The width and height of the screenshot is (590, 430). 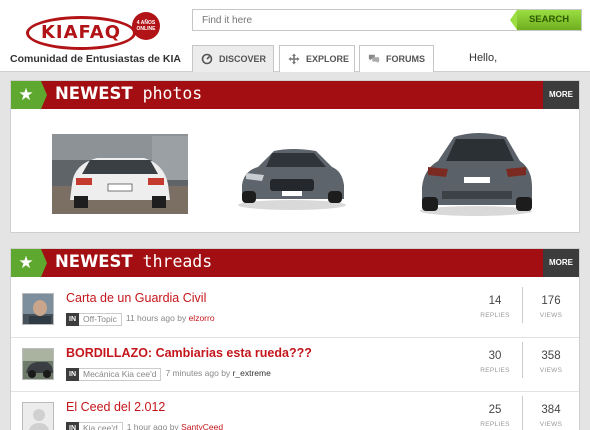 What do you see at coordinates (198, 373) in the screenshot?
I see `thread-time: 7 minutes ago by` at bounding box center [198, 373].